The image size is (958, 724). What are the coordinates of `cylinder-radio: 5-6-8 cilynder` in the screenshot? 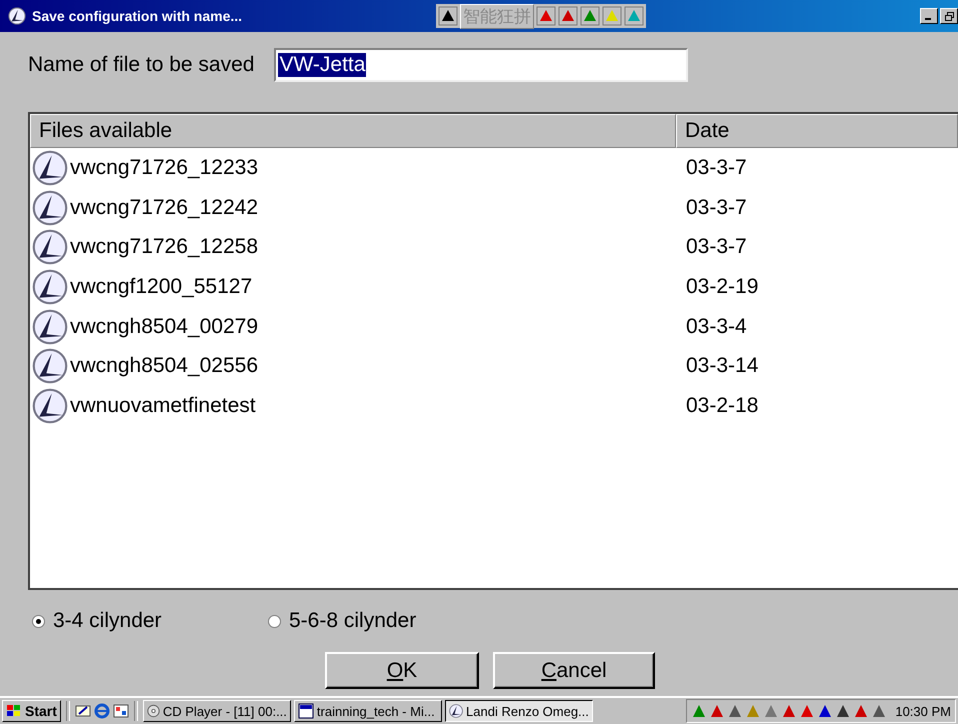 It's located at (386, 621).